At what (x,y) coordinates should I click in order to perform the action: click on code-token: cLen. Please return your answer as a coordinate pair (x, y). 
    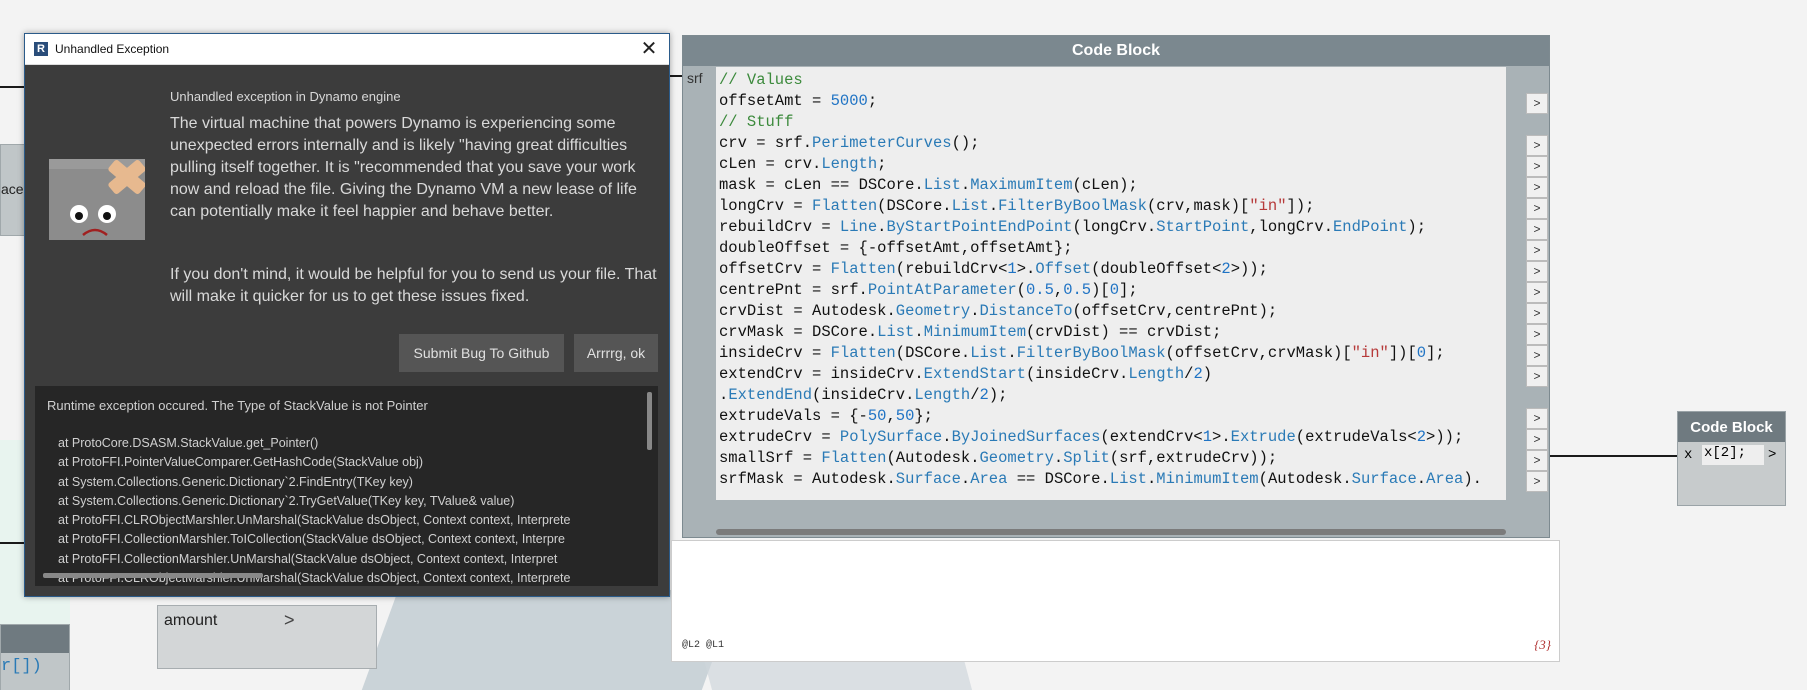
    Looking at the image, I should click on (803, 185).